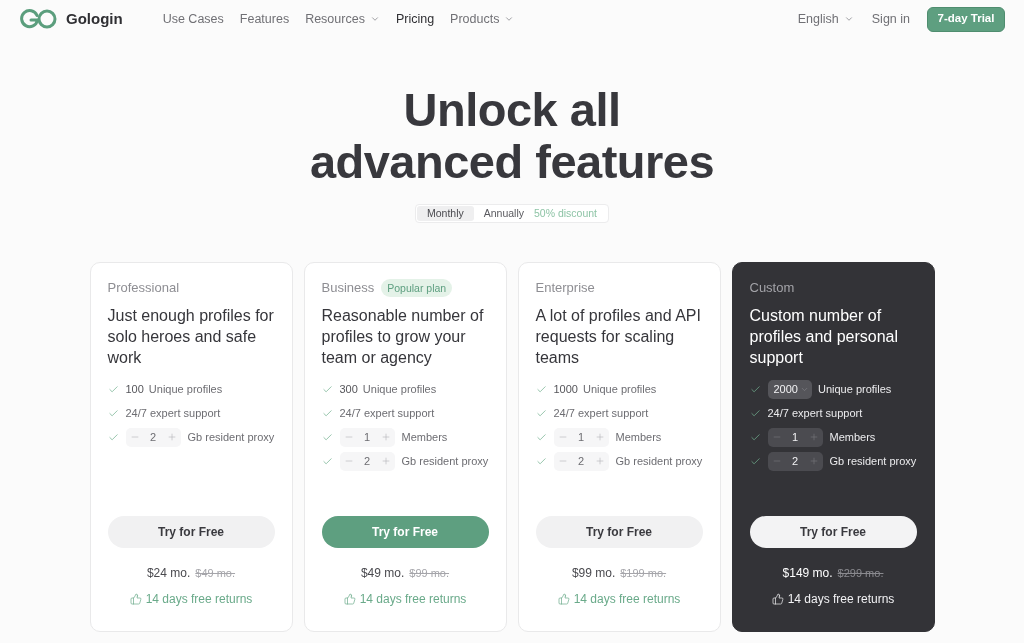 The image size is (1024, 643). I want to click on brand-name: Gologin, so click(94, 19).